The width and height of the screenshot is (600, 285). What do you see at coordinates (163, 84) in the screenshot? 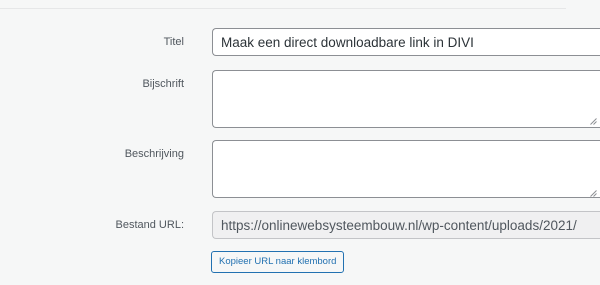
I see `caption-label: Bijschrift` at bounding box center [163, 84].